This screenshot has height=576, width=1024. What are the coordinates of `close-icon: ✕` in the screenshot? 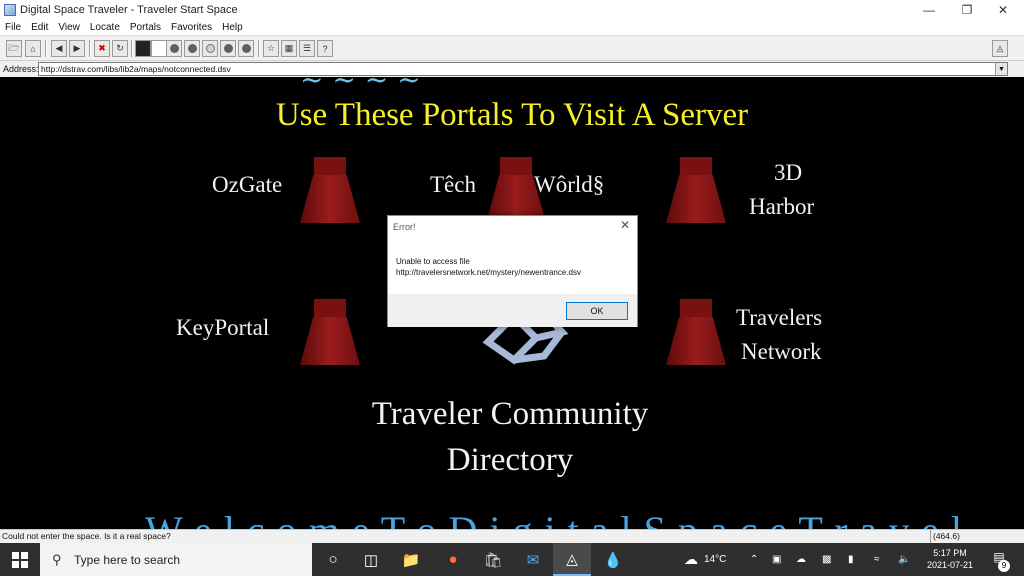 It's located at (625, 225).